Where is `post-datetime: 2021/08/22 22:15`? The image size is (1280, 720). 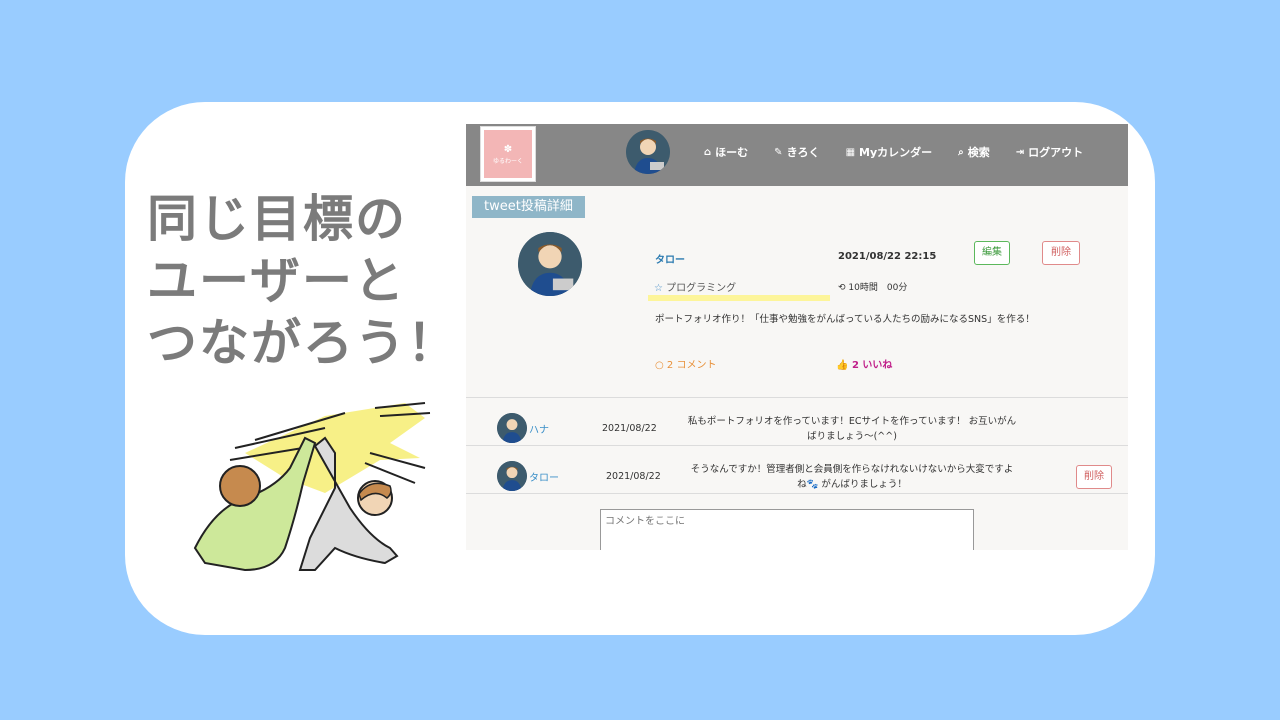 post-datetime: 2021/08/22 22:15 is located at coordinates (887, 256).